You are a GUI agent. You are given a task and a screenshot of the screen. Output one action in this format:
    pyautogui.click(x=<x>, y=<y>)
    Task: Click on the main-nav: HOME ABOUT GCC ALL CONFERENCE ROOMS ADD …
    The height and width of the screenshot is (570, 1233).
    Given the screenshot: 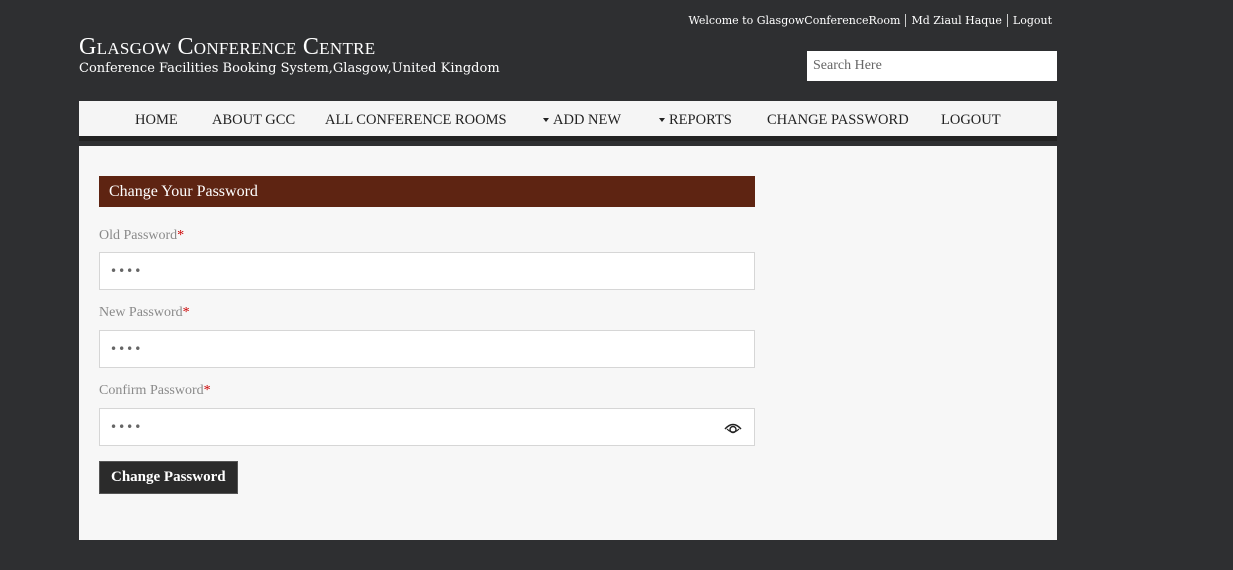 What is the action you would take?
    pyautogui.click(x=568, y=121)
    